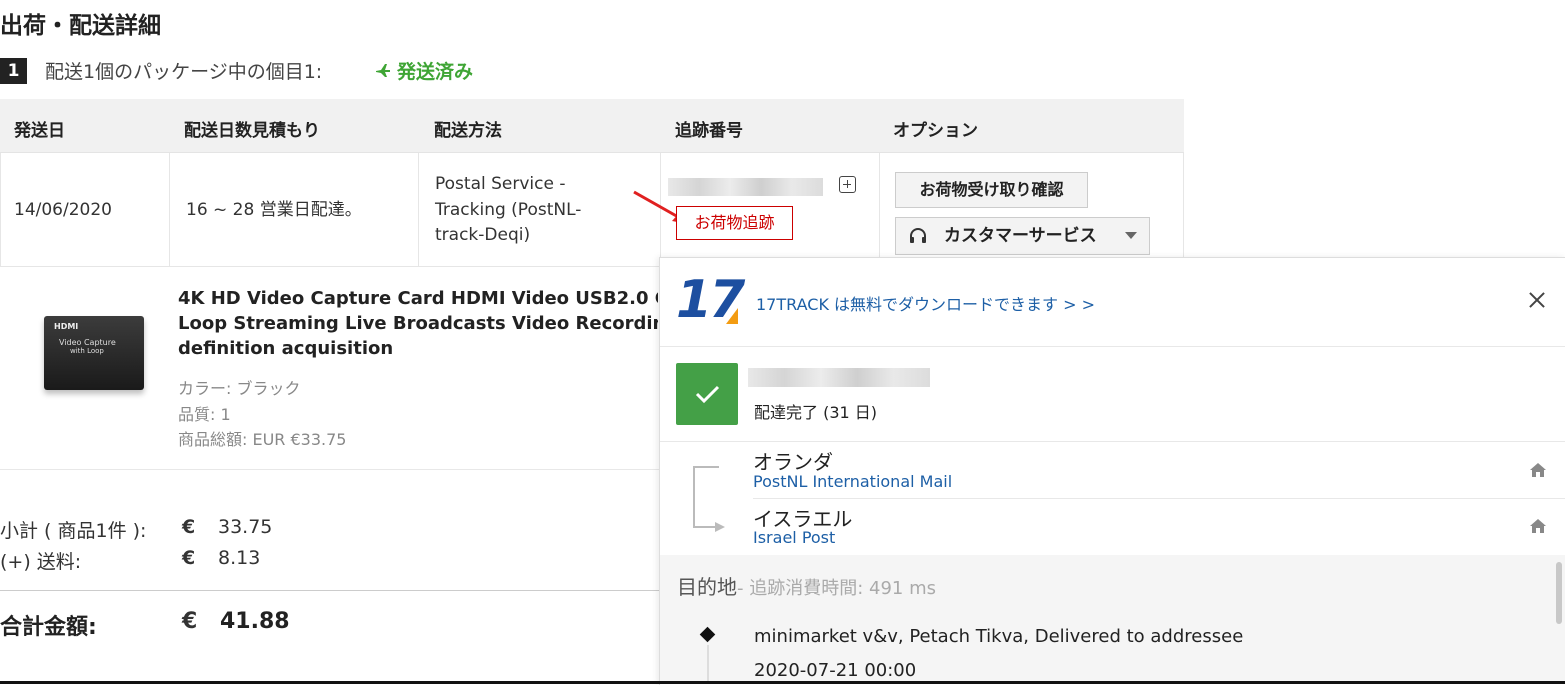  I want to click on shipping-value: 8.13, so click(239, 558).